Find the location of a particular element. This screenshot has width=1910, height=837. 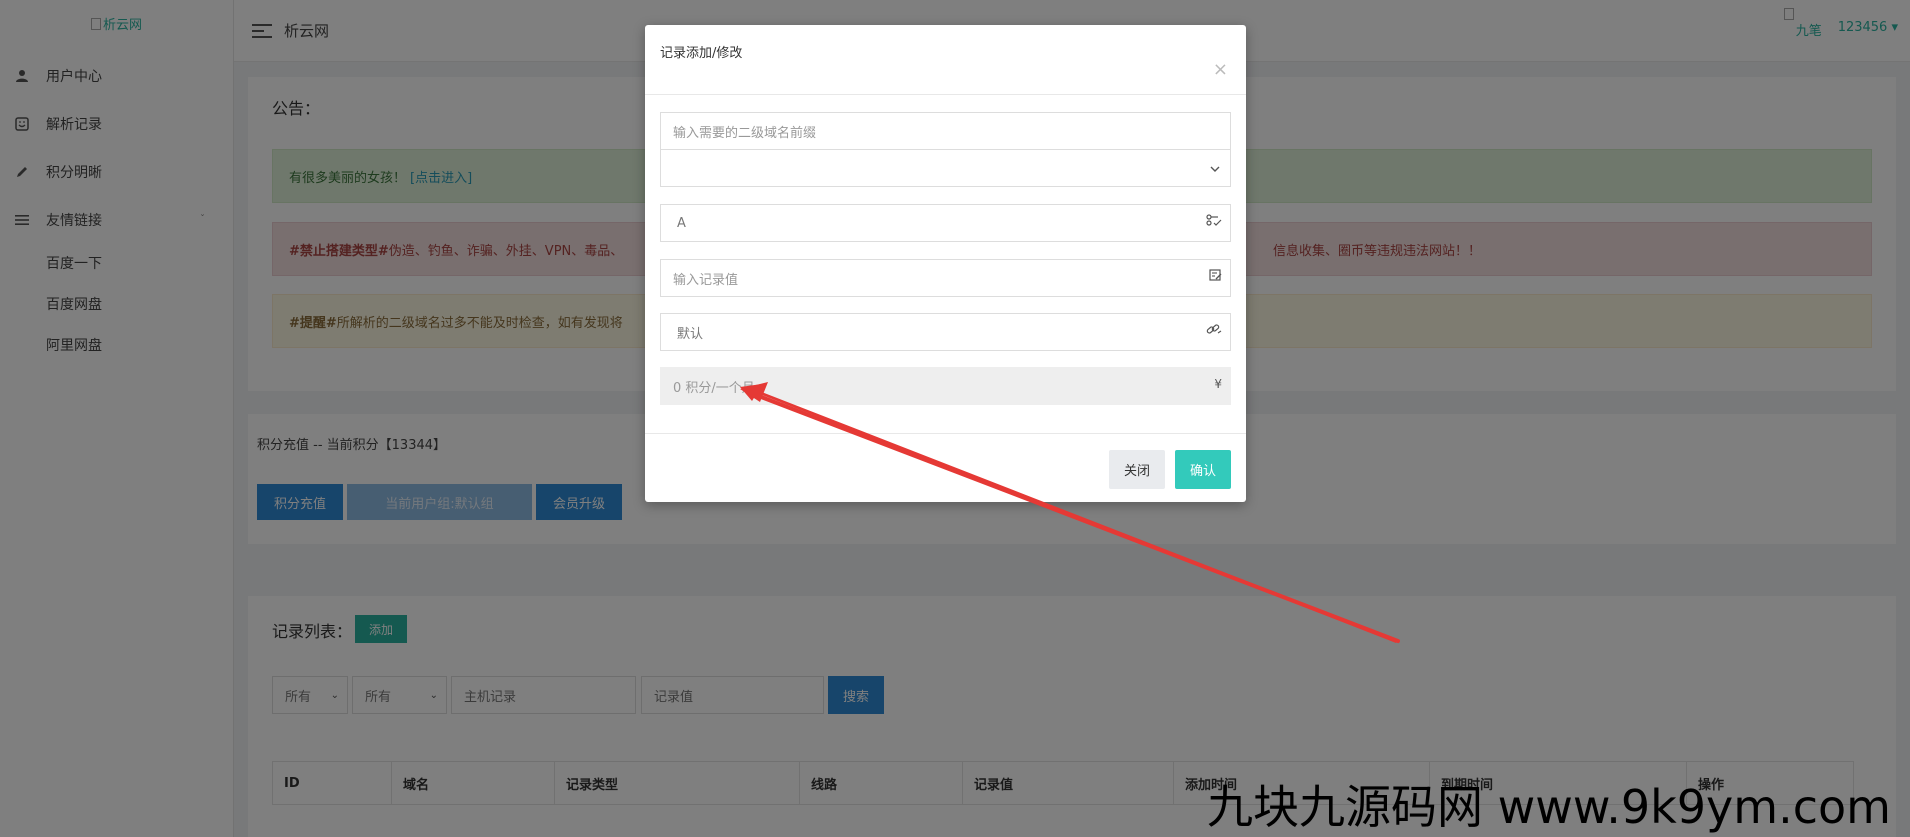

link-icon is located at coordinates (1214, 330).